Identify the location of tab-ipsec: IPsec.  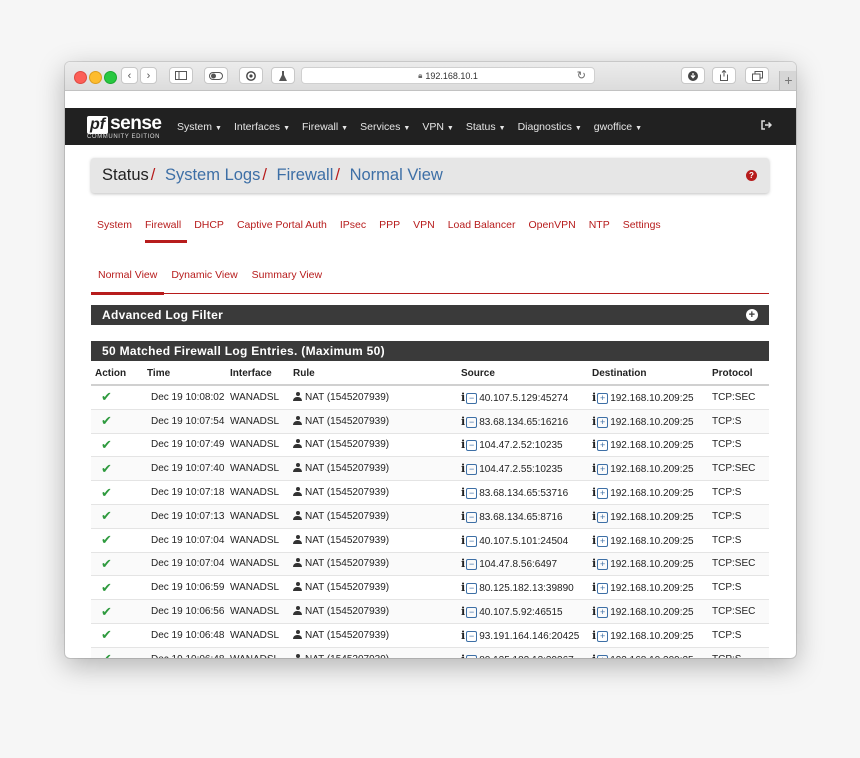
(353, 226).